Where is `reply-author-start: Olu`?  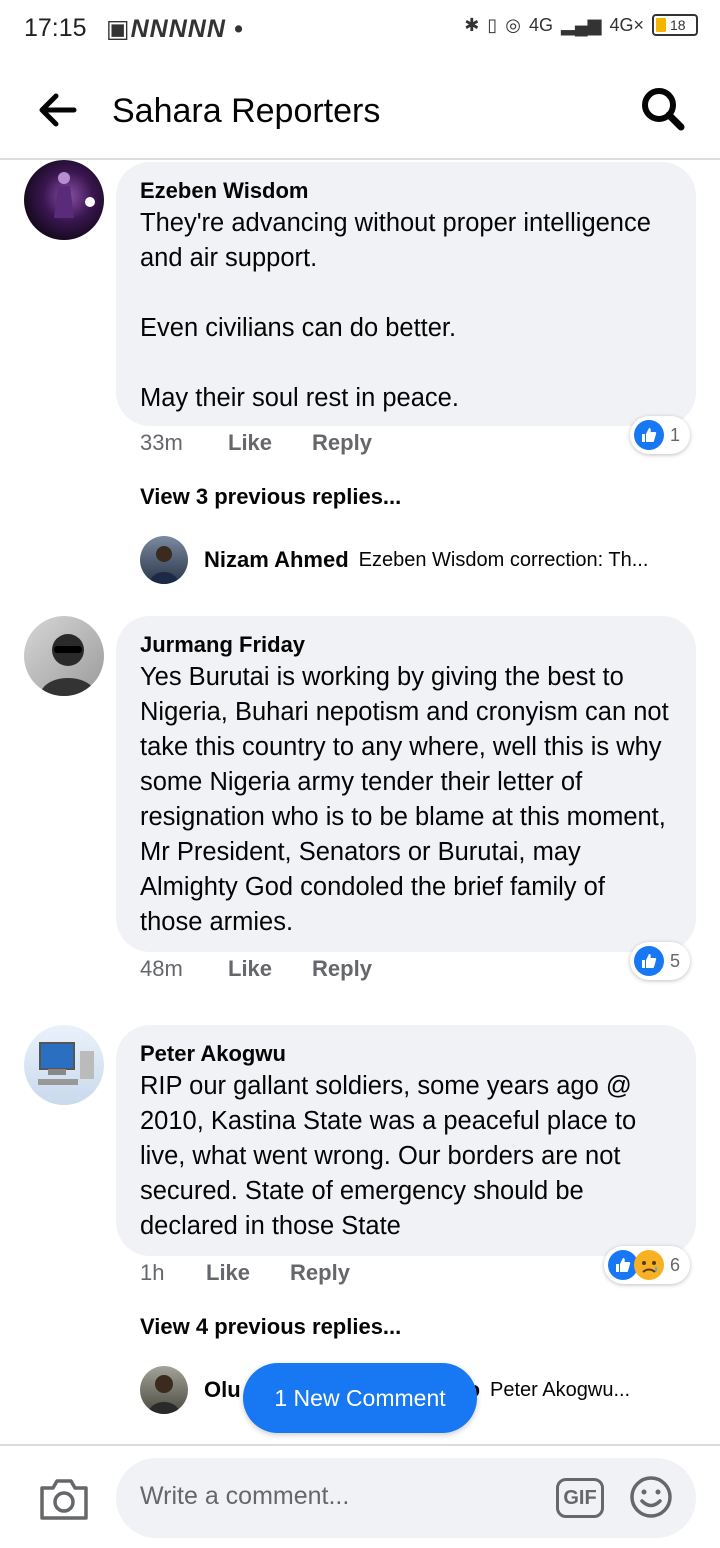 reply-author-start: Olu is located at coordinates (222, 1389).